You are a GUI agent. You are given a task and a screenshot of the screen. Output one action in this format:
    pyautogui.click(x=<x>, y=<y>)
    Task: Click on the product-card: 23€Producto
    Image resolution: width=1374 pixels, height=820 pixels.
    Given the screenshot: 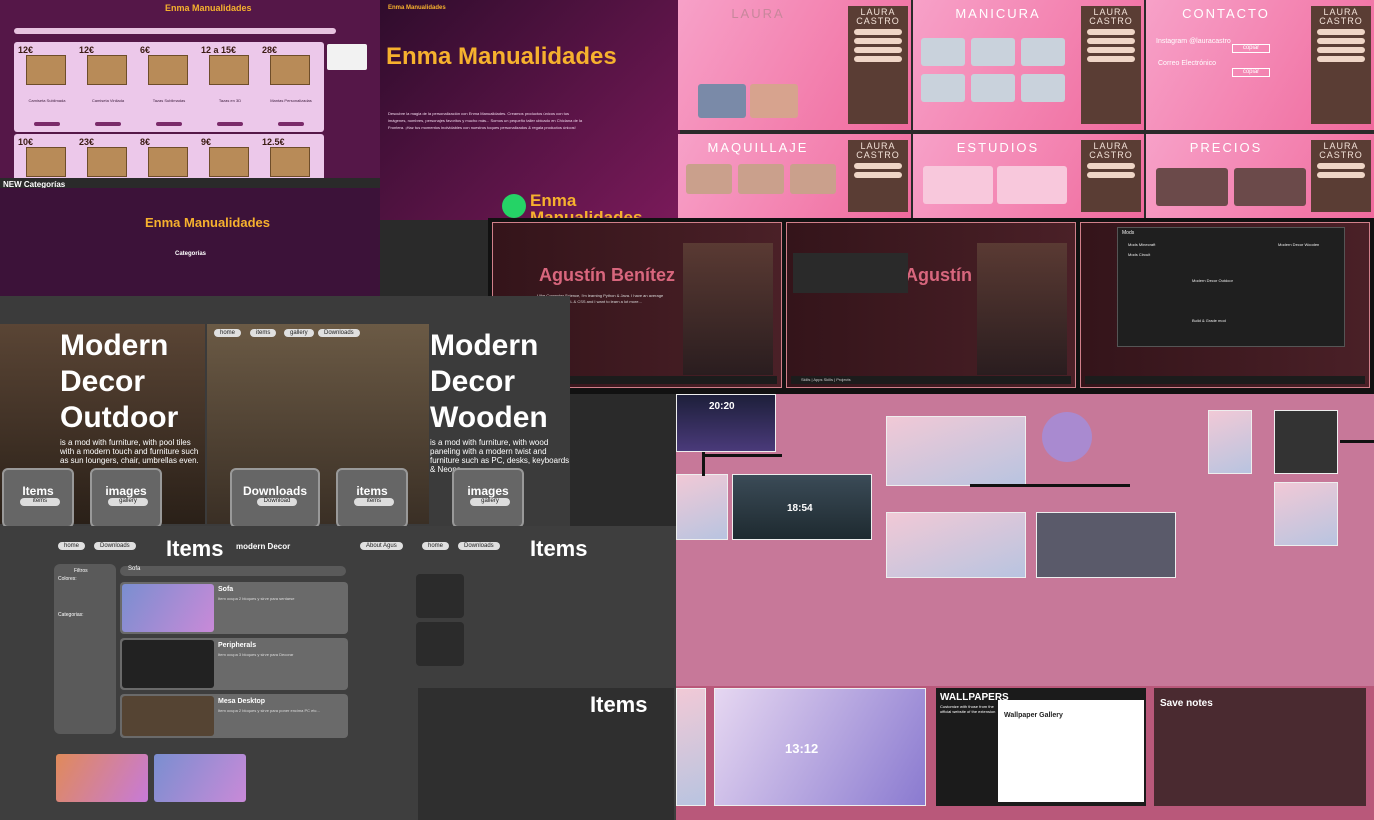 What is the action you would take?
    pyautogui.click(x=108, y=156)
    